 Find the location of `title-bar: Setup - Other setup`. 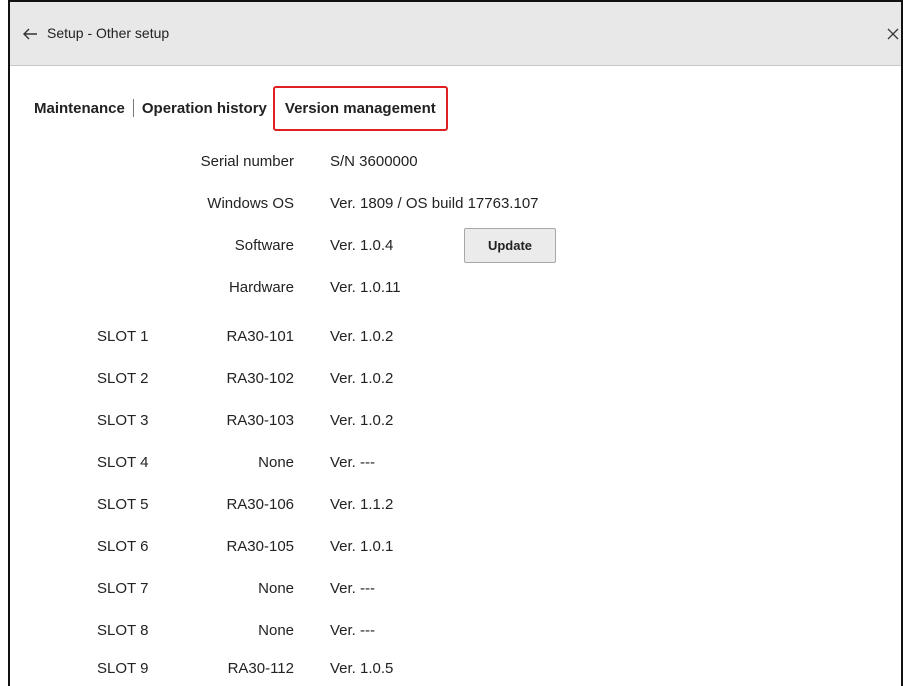

title-bar: Setup - Other setup is located at coordinates (455, 34).